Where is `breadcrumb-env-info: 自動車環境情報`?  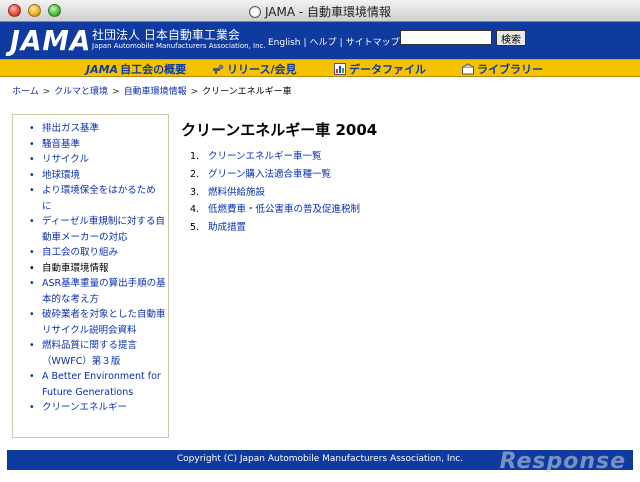 breadcrumb-env-info: 自動車環境情報 is located at coordinates (155, 92).